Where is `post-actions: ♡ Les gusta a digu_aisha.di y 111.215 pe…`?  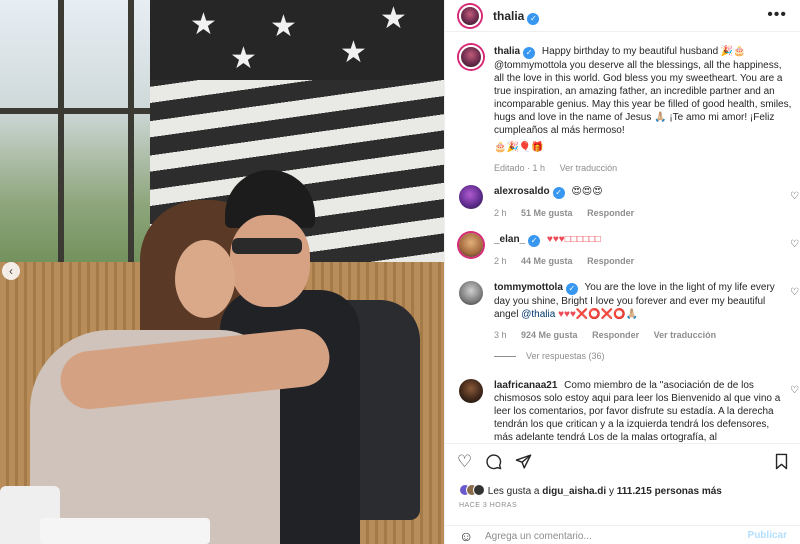
post-actions: ♡ Les gusta a digu_aisha.di y 111.215 pe… is located at coordinates (622, 493).